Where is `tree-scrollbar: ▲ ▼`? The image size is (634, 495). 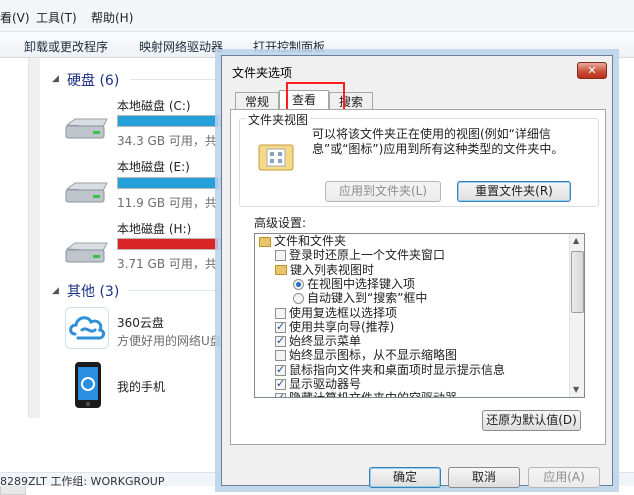 tree-scrollbar: ▲ ▼ is located at coordinates (576, 315).